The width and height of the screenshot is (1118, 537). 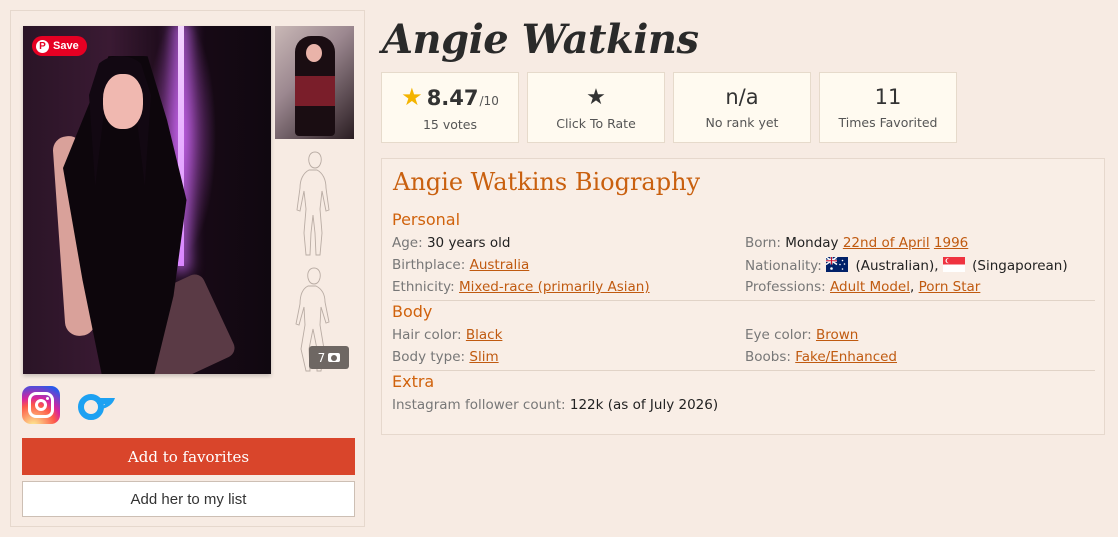 I want to click on rate-label: Click To Rate, so click(x=596, y=123).